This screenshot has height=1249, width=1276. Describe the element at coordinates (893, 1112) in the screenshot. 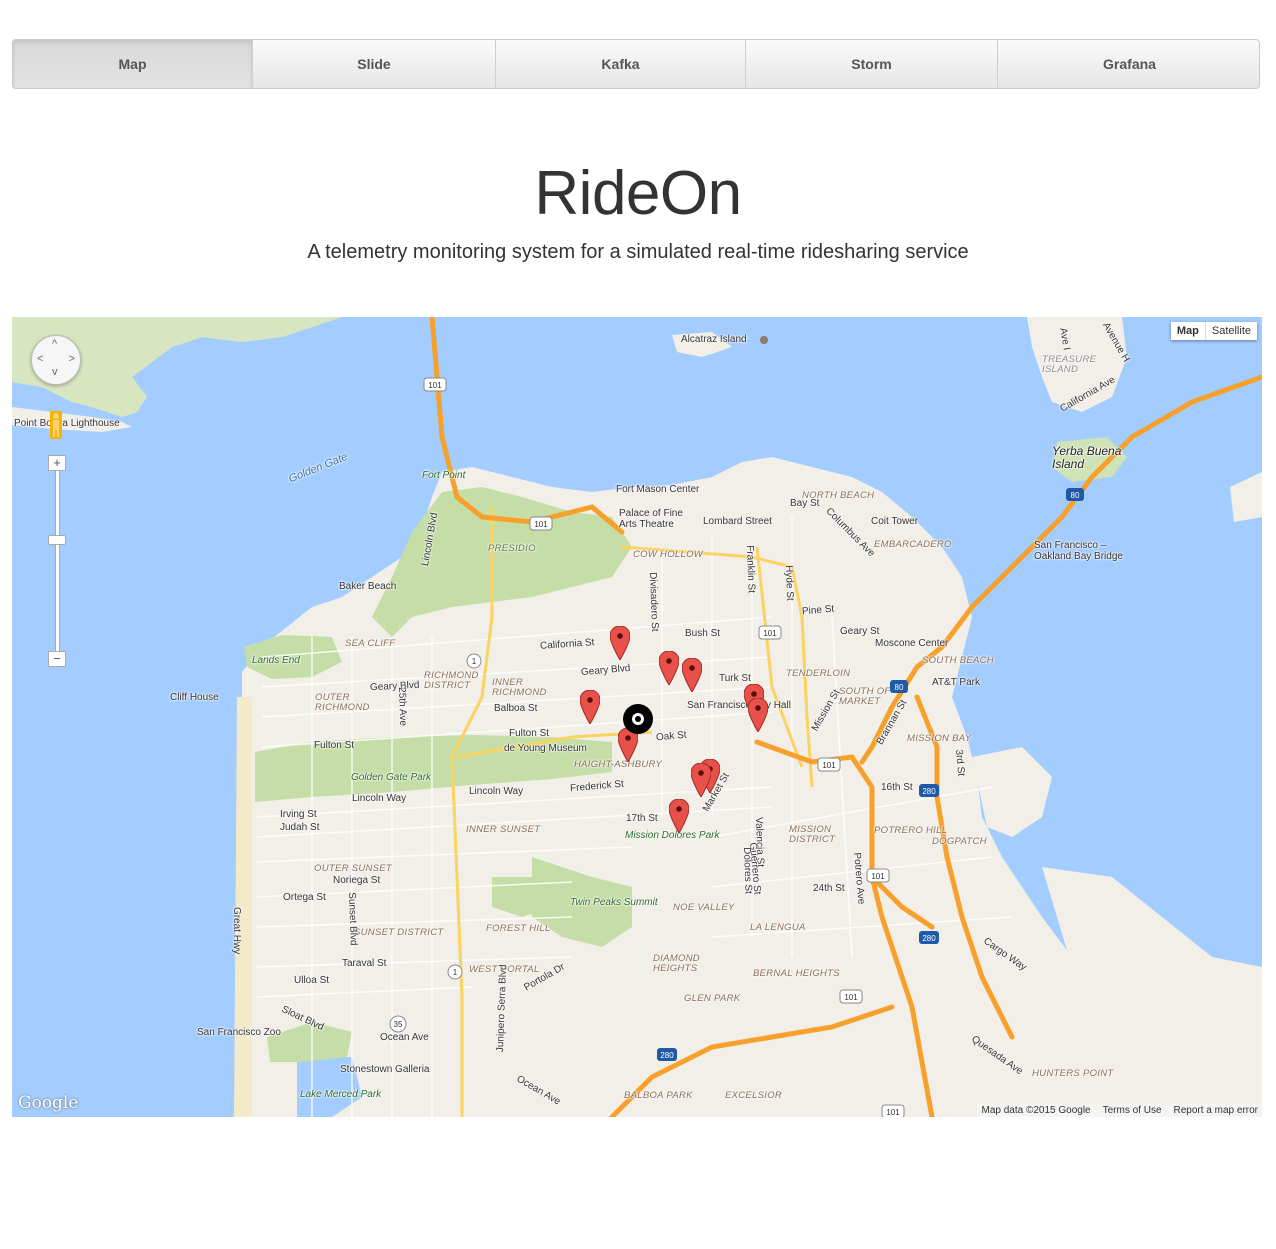

I see `shield-101-g: 101` at that location.